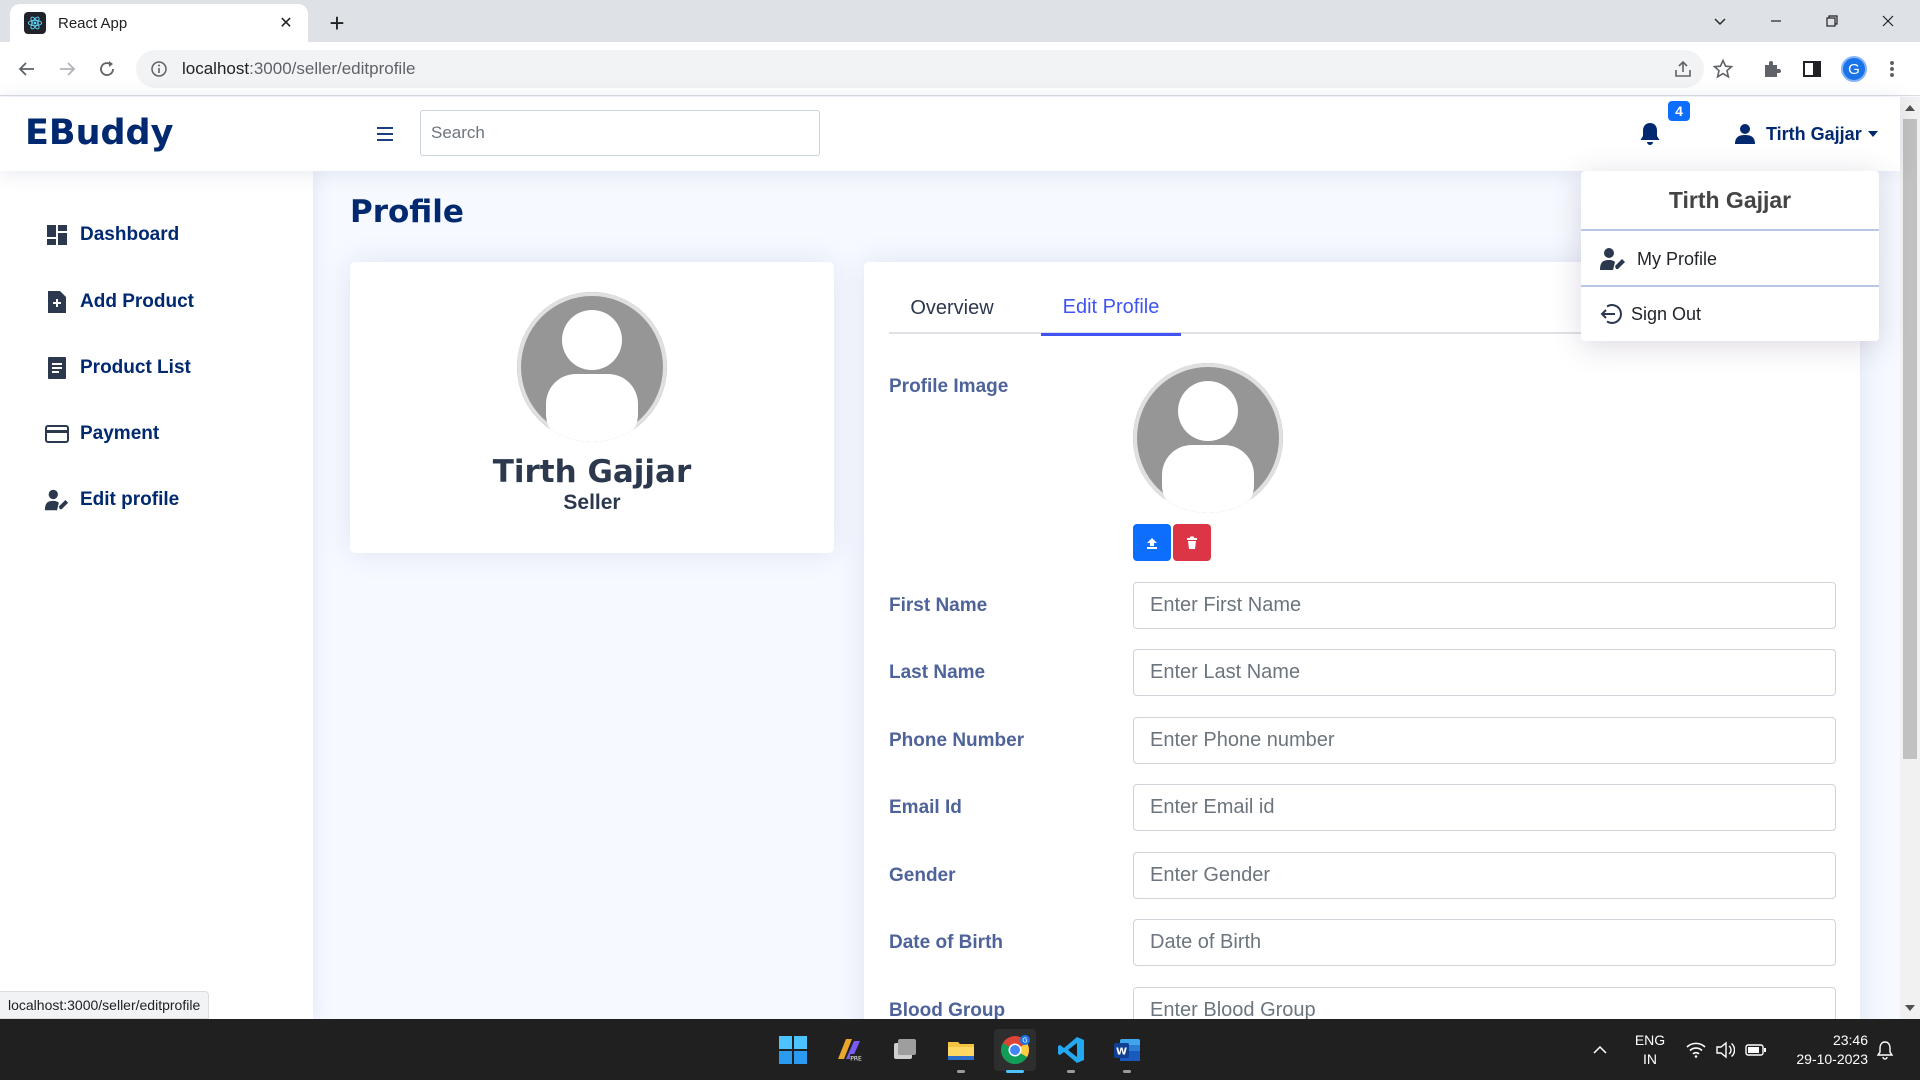 Image resolution: width=1920 pixels, height=1080 pixels. Describe the element at coordinates (1910, 108) in the screenshot. I see `scroll-up-arrow-icon` at that location.